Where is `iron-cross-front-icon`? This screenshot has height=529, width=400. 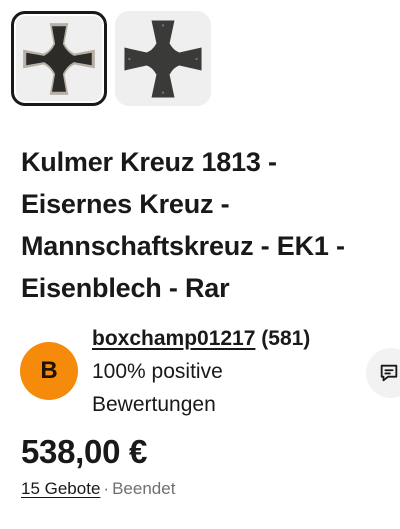 iron-cross-front-icon is located at coordinates (59, 58).